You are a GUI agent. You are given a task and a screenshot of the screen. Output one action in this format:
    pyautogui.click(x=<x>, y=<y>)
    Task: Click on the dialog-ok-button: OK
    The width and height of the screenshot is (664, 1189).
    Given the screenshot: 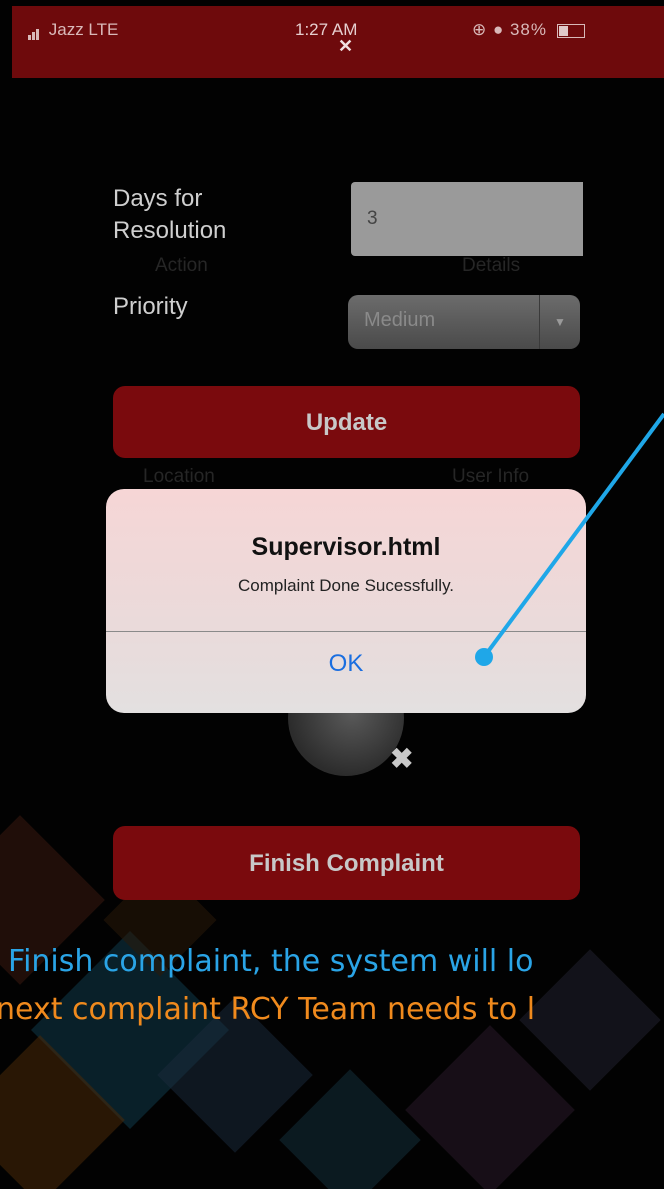 What is the action you would take?
    pyautogui.click(x=346, y=672)
    